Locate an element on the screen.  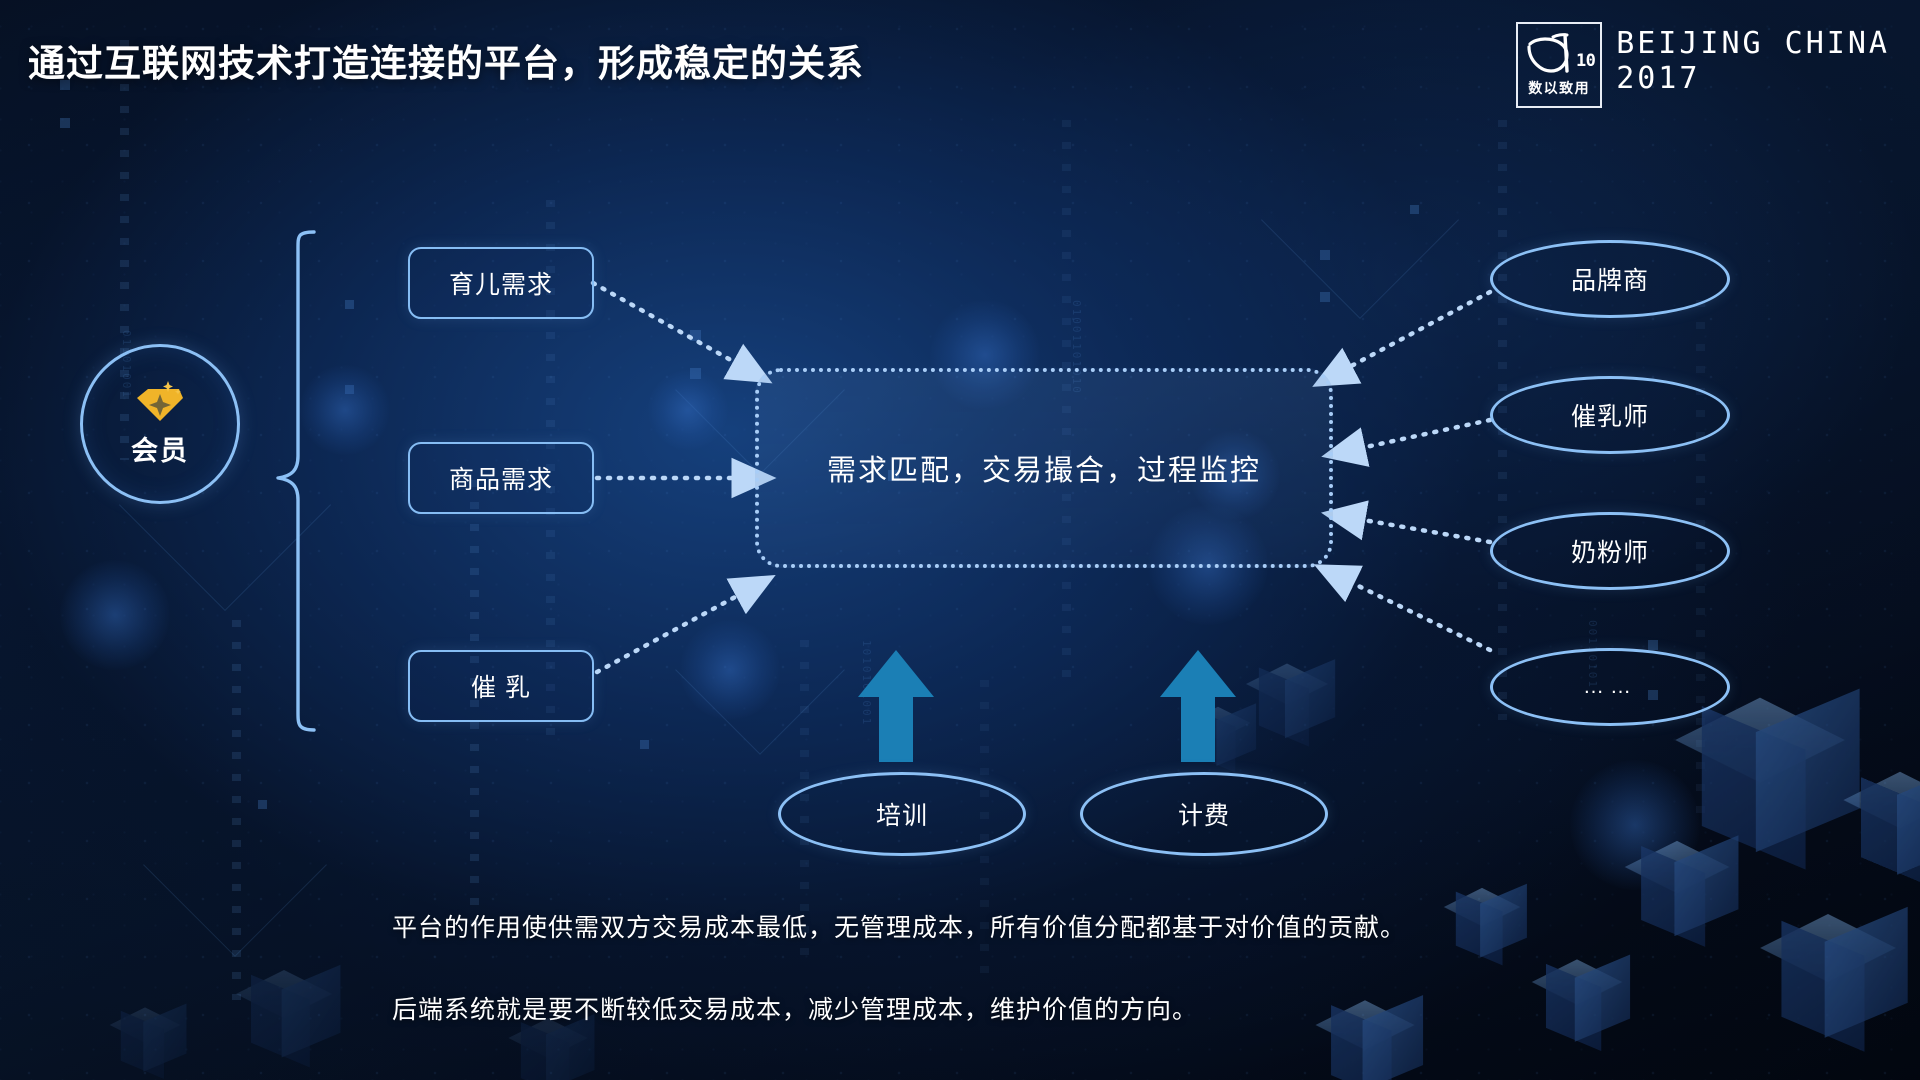
service-node-billing: 计费 is located at coordinates (1204, 814).